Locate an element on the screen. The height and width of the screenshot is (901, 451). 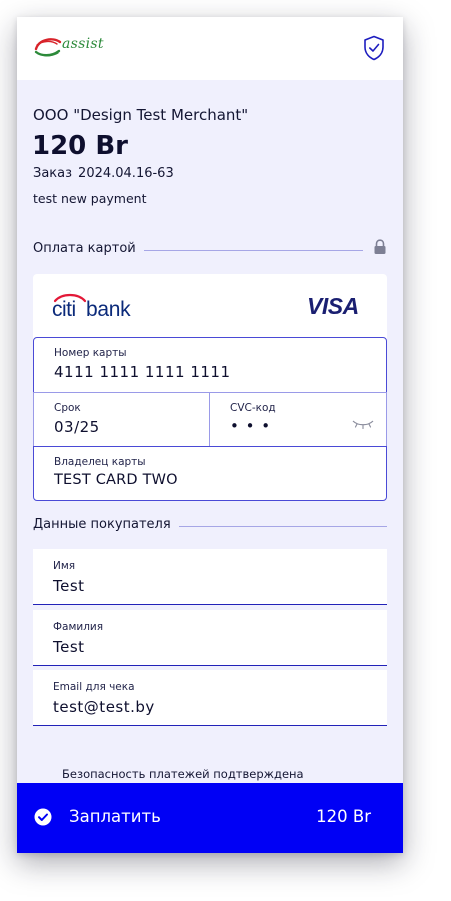
last-name-field: Фамилия Test is located at coordinates (210, 638).